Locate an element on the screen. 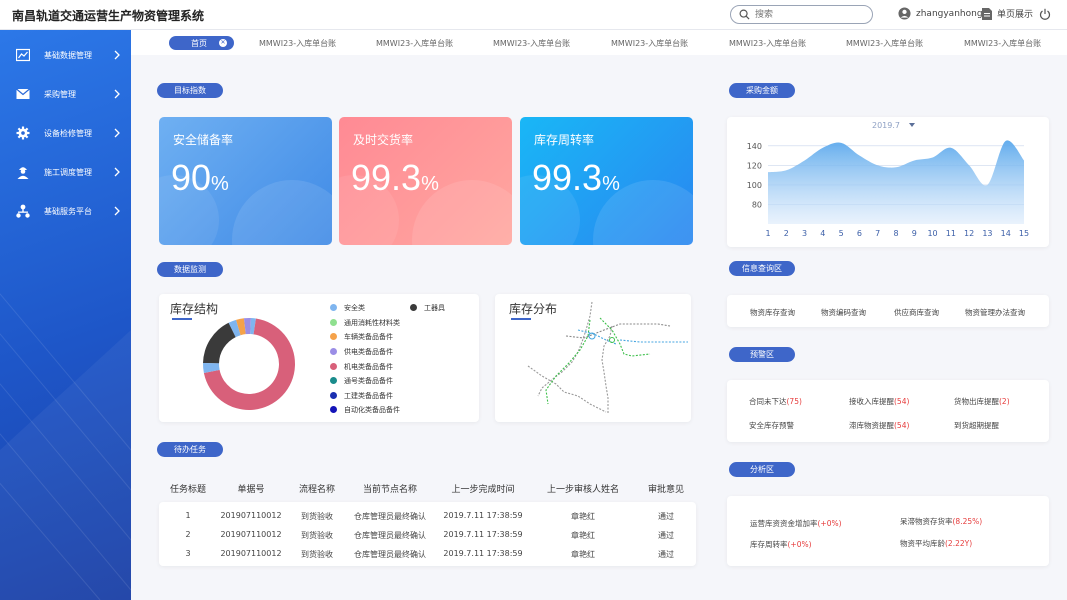  sidebar-item-label: 基础数据管理 is located at coordinates (68, 55).